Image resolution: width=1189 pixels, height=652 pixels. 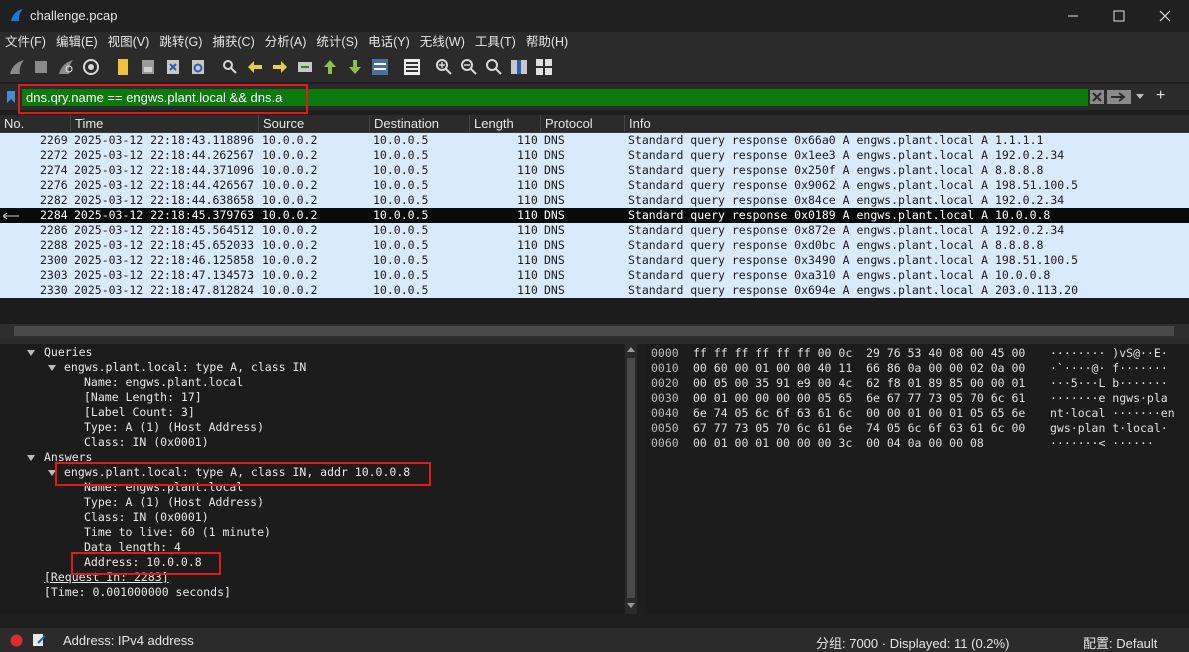 What do you see at coordinates (137, 592) in the screenshot?
I see `tree-time: [Time: 0.001000000 seconds]` at bounding box center [137, 592].